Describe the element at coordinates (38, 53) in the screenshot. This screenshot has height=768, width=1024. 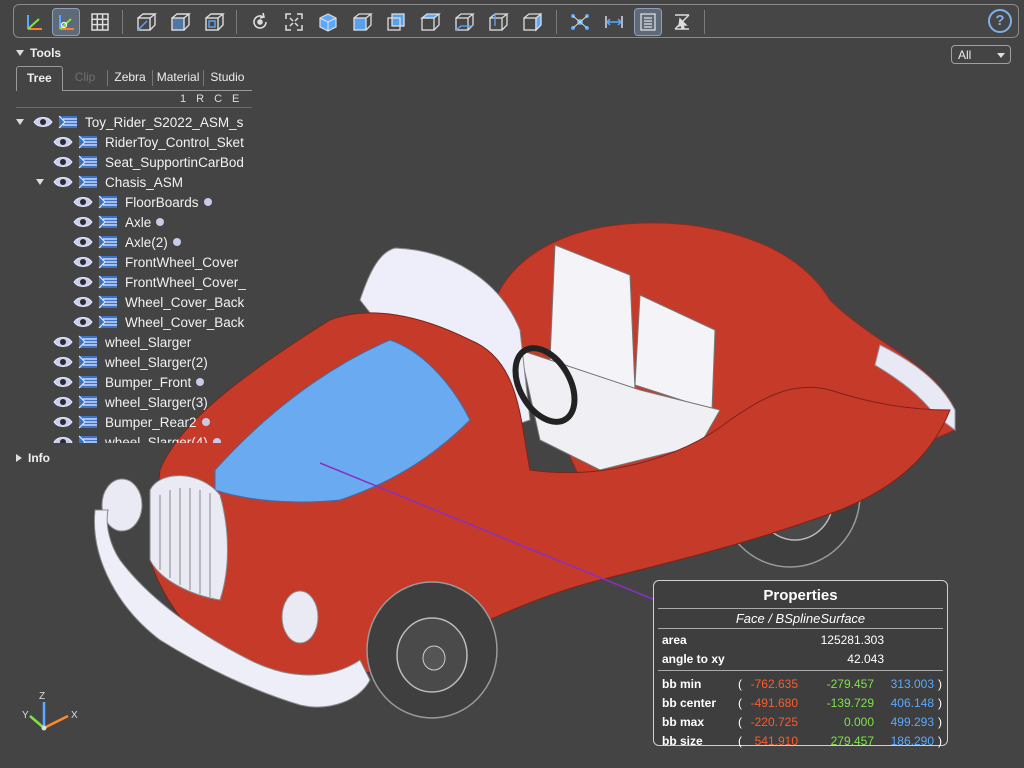
I see `tools-header: Tools` at that location.